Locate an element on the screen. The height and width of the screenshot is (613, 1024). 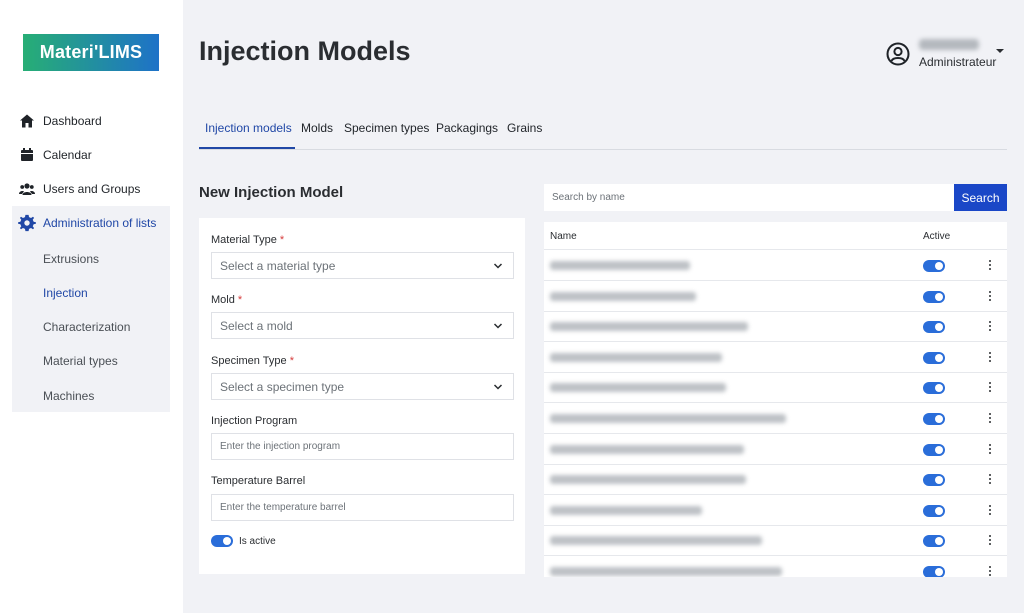
injection-program-label: Injection Program is located at coordinates (254, 421).